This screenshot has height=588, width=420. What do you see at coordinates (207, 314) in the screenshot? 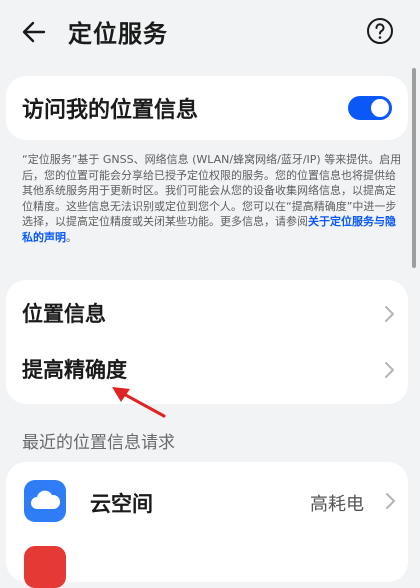
I see `location-info-row: 位置信息` at bounding box center [207, 314].